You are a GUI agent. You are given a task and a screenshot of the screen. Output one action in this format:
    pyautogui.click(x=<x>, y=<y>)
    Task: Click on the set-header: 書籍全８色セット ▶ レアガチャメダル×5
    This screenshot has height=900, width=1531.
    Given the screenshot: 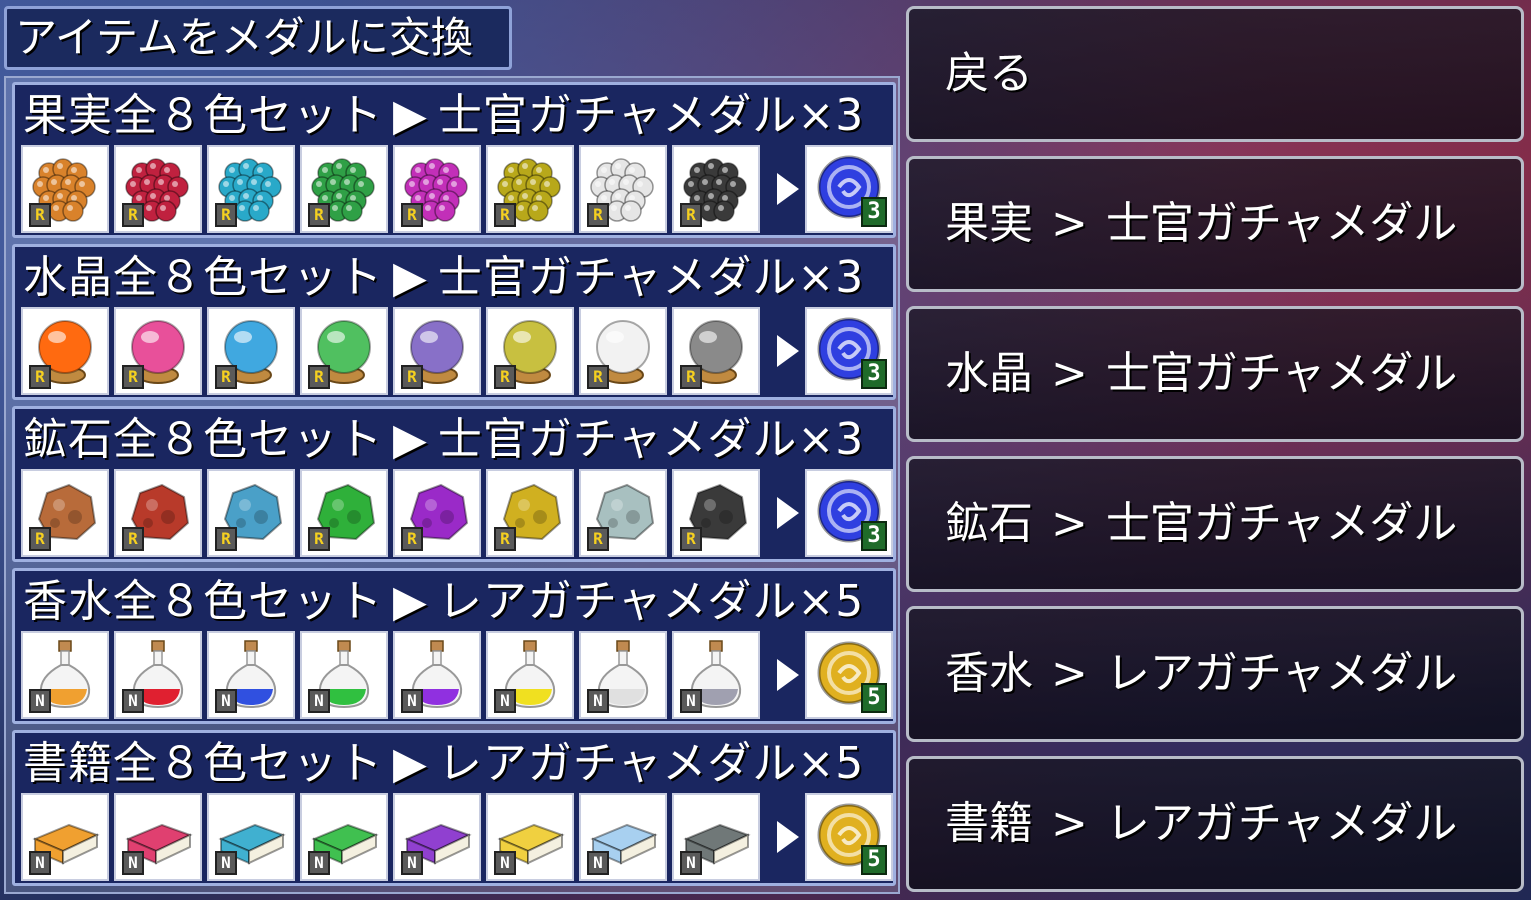 What is the action you would take?
    pyautogui.click(x=455, y=764)
    